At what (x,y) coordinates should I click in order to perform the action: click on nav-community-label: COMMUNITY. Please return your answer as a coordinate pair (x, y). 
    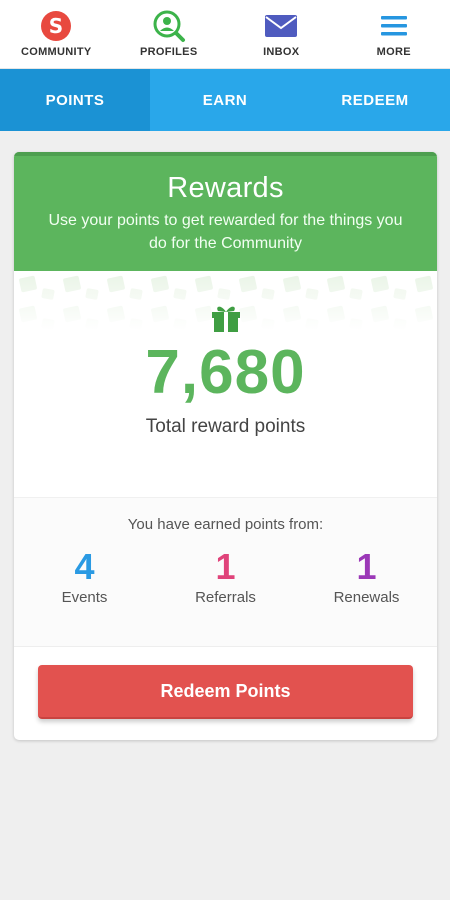
    Looking at the image, I should click on (56, 52).